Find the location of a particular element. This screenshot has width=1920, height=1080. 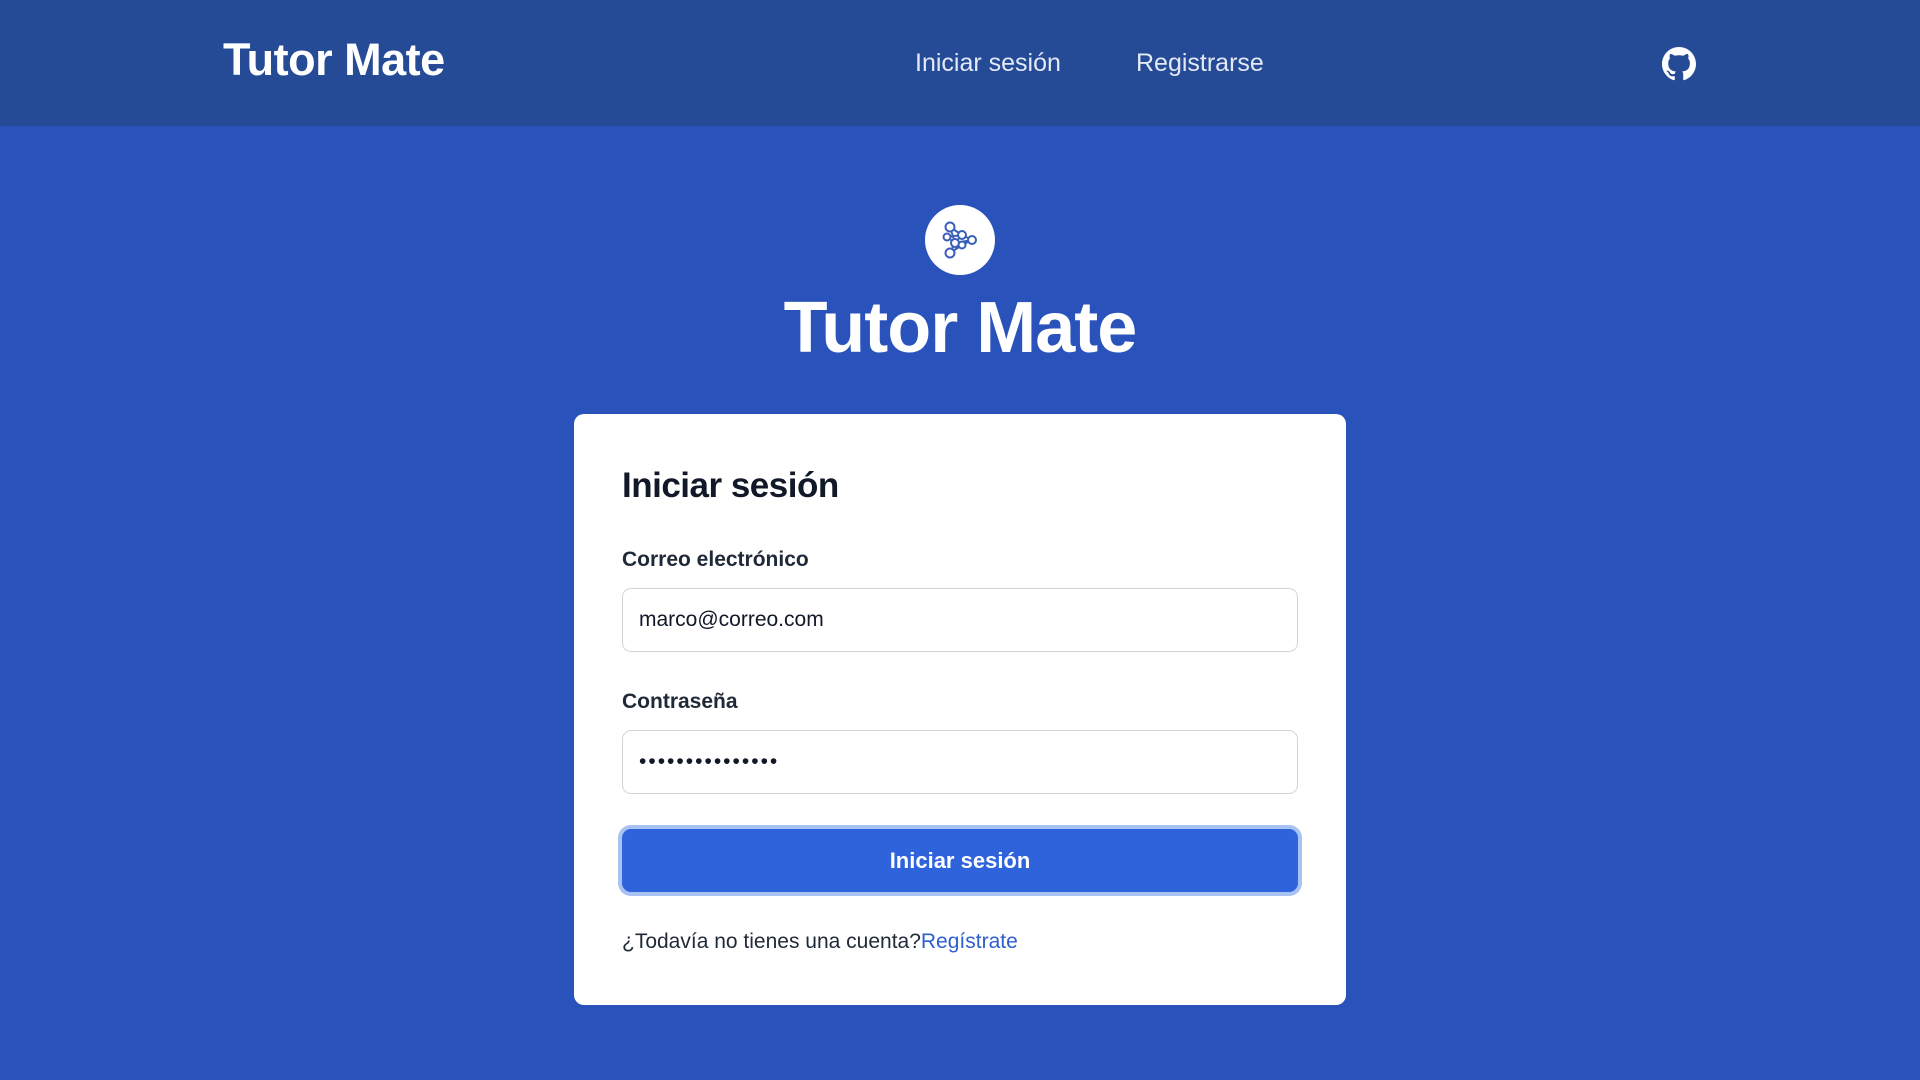

network-graph-icon is located at coordinates (960, 240).